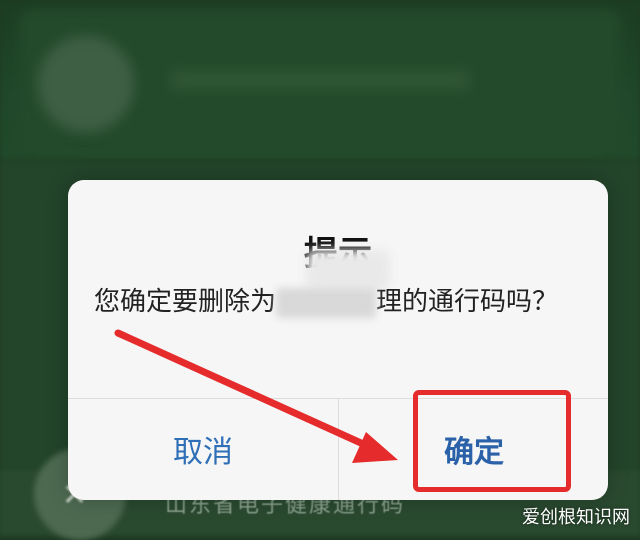  Describe the element at coordinates (576, 517) in the screenshot. I see `watermark: 爱创根知识网` at that location.